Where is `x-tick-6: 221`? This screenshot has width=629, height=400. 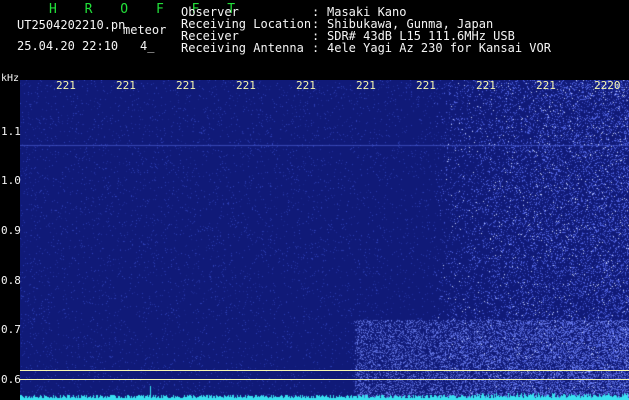
x-tick-6: 221 is located at coordinates (366, 85).